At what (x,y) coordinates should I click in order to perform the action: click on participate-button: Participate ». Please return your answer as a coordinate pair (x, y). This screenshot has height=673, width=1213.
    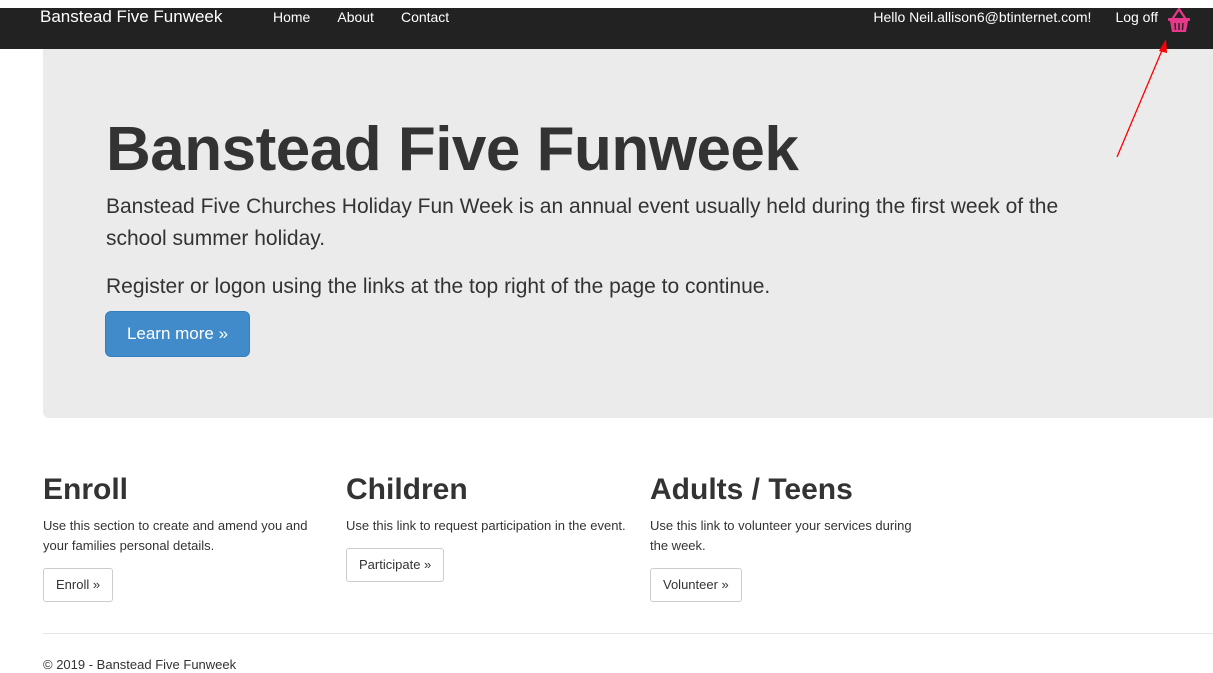
    Looking at the image, I should click on (395, 565).